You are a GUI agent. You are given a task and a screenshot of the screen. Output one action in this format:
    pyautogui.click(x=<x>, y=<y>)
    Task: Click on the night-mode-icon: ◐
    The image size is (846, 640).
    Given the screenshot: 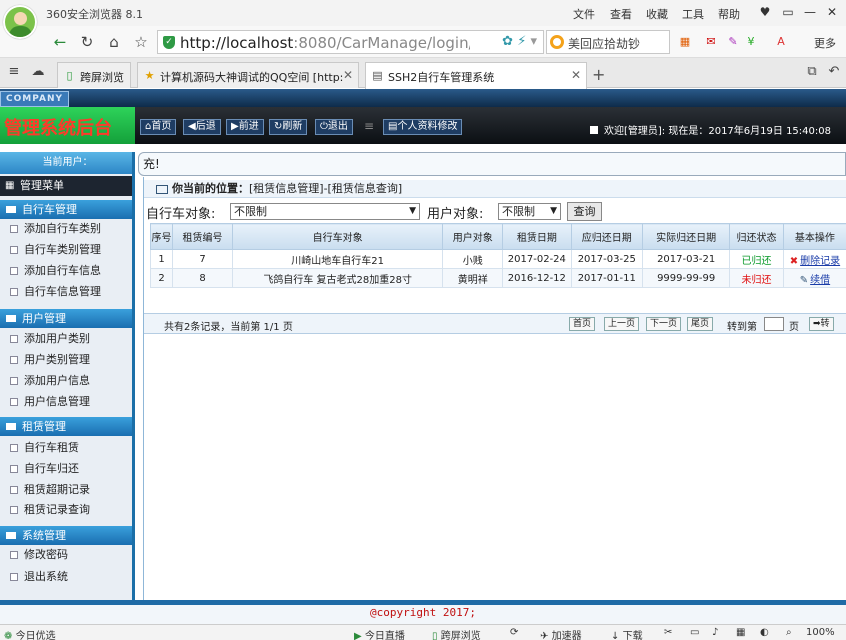 What is the action you would take?
    pyautogui.click(x=764, y=632)
    